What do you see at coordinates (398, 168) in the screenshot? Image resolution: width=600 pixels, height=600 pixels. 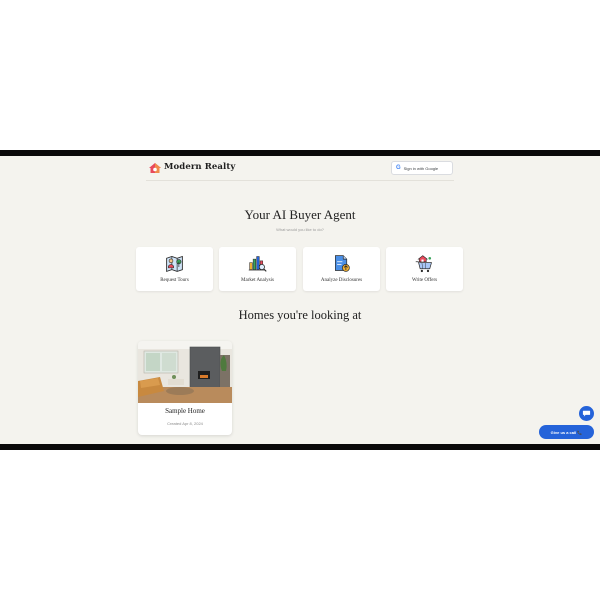 I see `google-icon: G` at bounding box center [398, 168].